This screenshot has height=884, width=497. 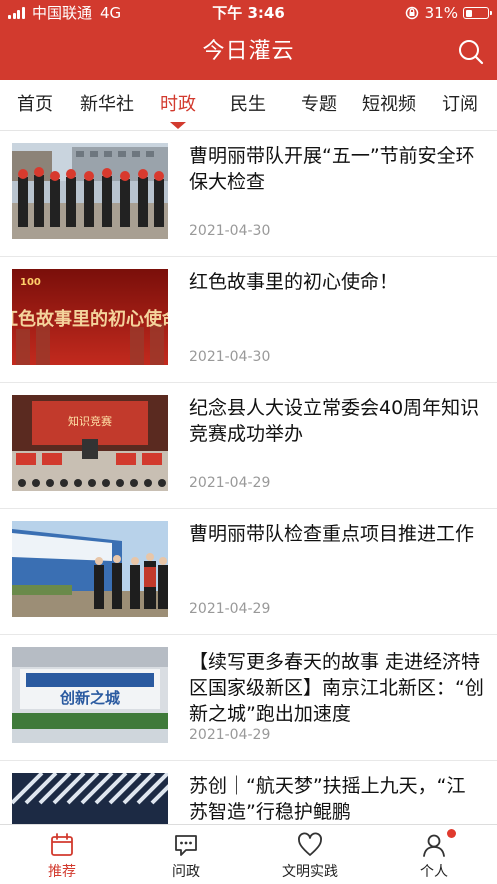 What do you see at coordinates (327, 799) in the screenshot?
I see `news-title: 苏创｜“航天梦”扶摇上九天，“江苏智造”行稳护鲲鹏` at bounding box center [327, 799].